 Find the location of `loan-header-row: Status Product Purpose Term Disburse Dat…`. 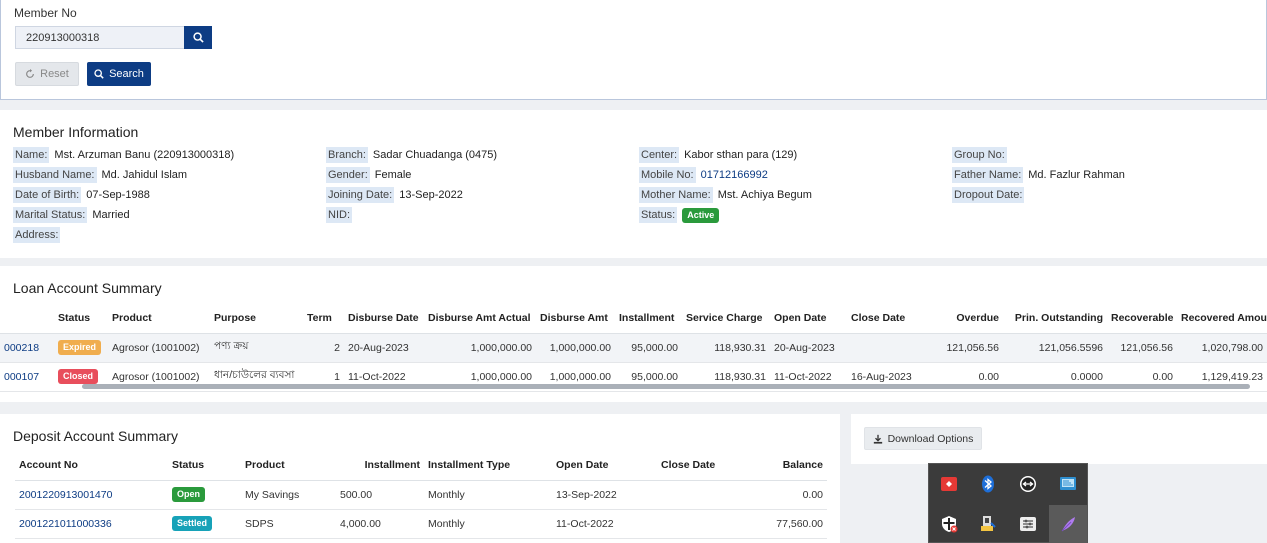

loan-header-row: Status Product Purpose Term Disburse Dat… is located at coordinates (633, 318).